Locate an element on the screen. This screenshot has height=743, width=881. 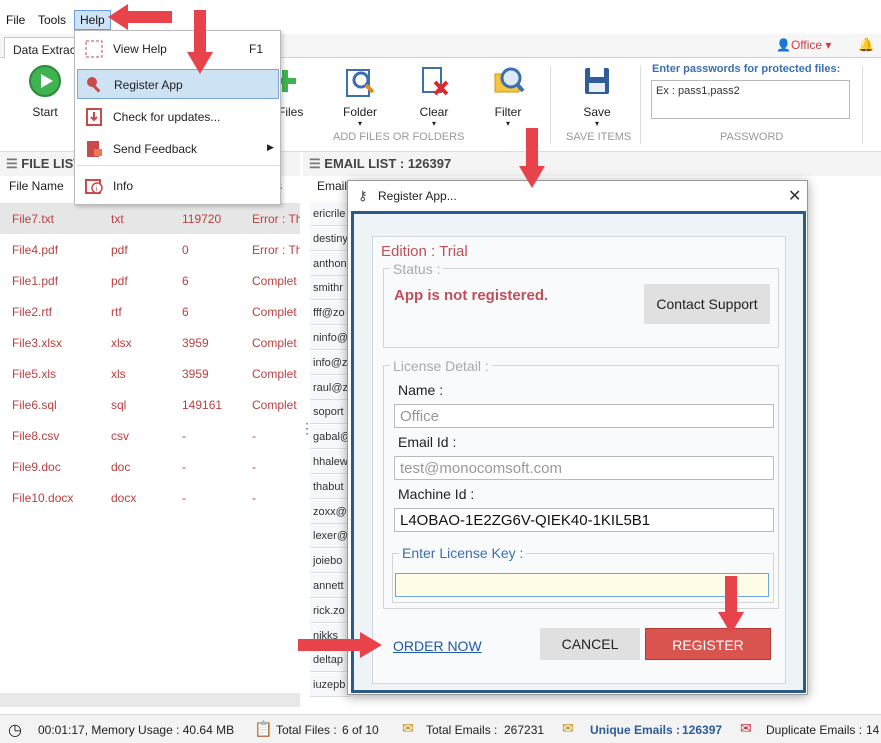
menu-tools: Tools is located at coordinates (52, 20).